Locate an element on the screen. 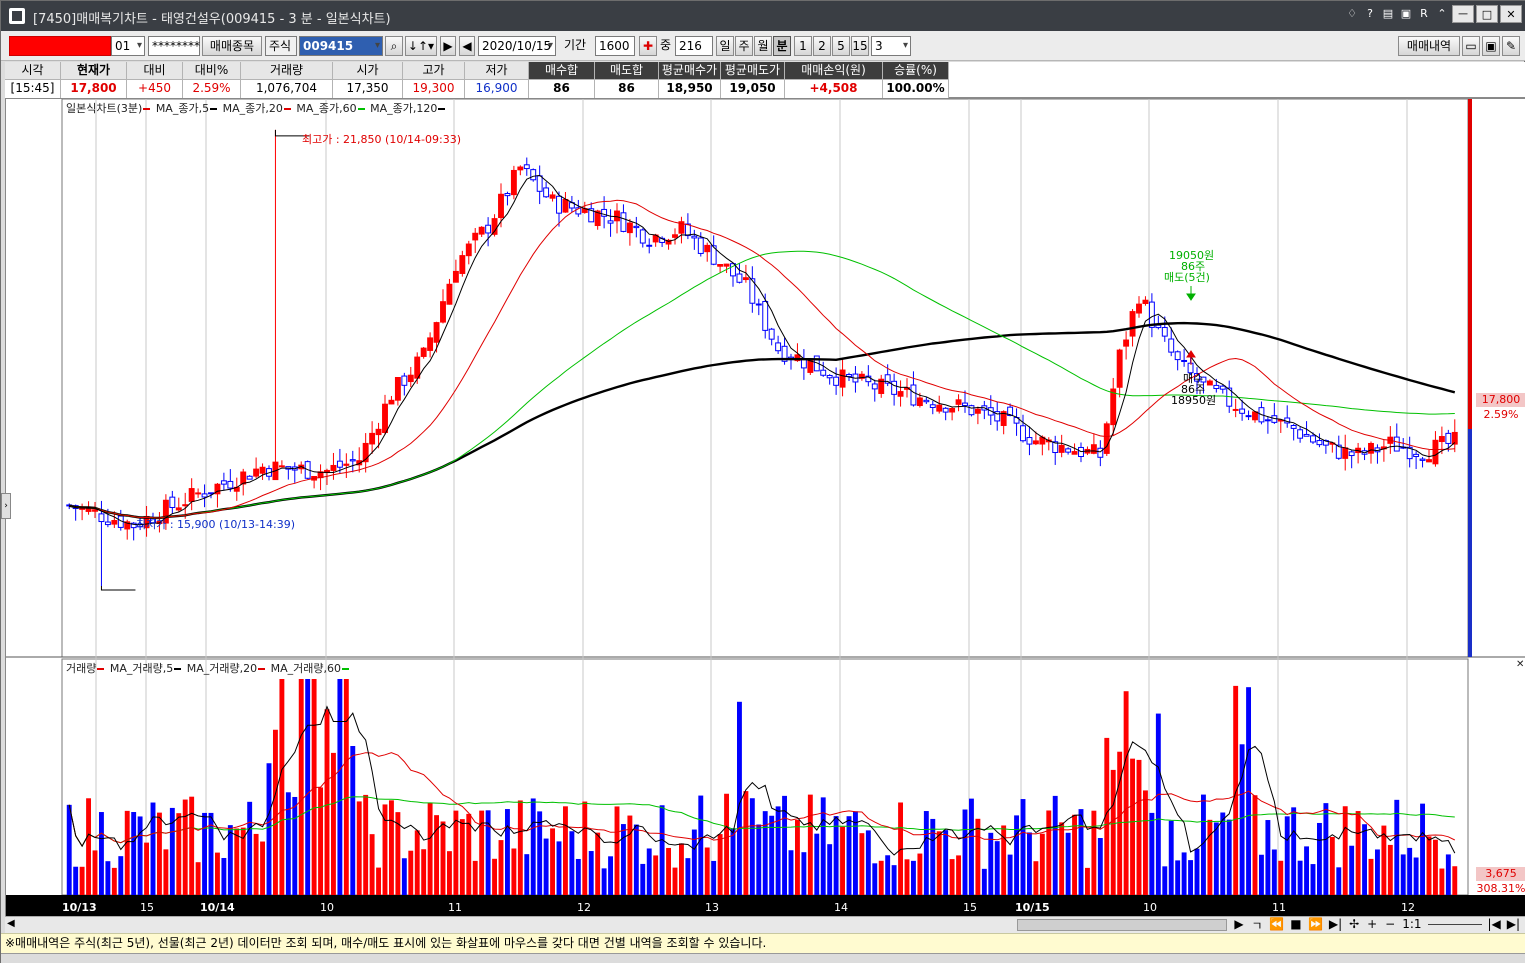  side-expand-tab: › is located at coordinates (6, 506).